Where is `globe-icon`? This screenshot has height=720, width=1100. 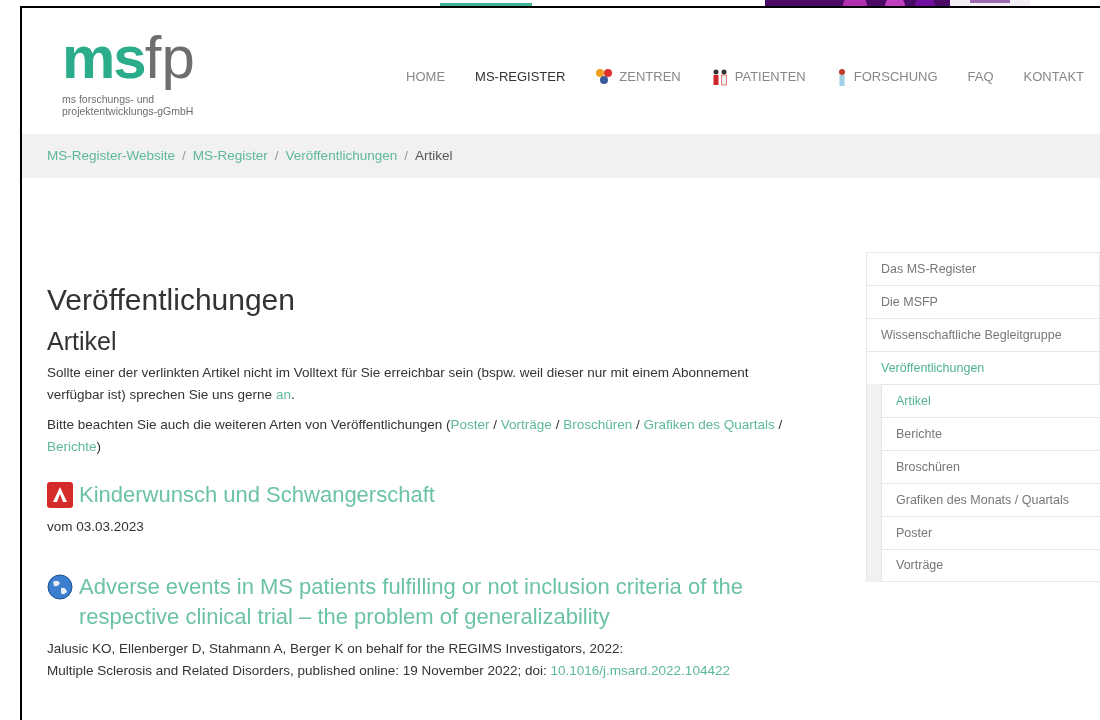
globe-icon is located at coordinates (60, 587).